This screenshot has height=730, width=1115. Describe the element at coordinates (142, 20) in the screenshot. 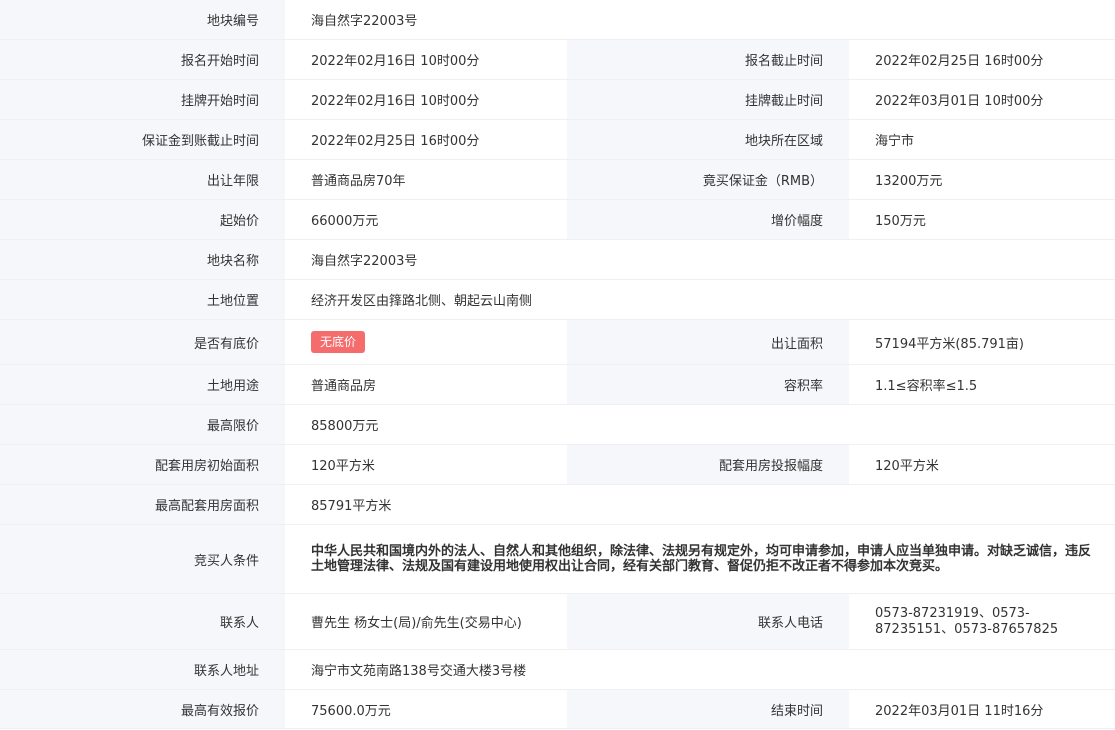

I see `plot-no-label: 地块编号` at that location.